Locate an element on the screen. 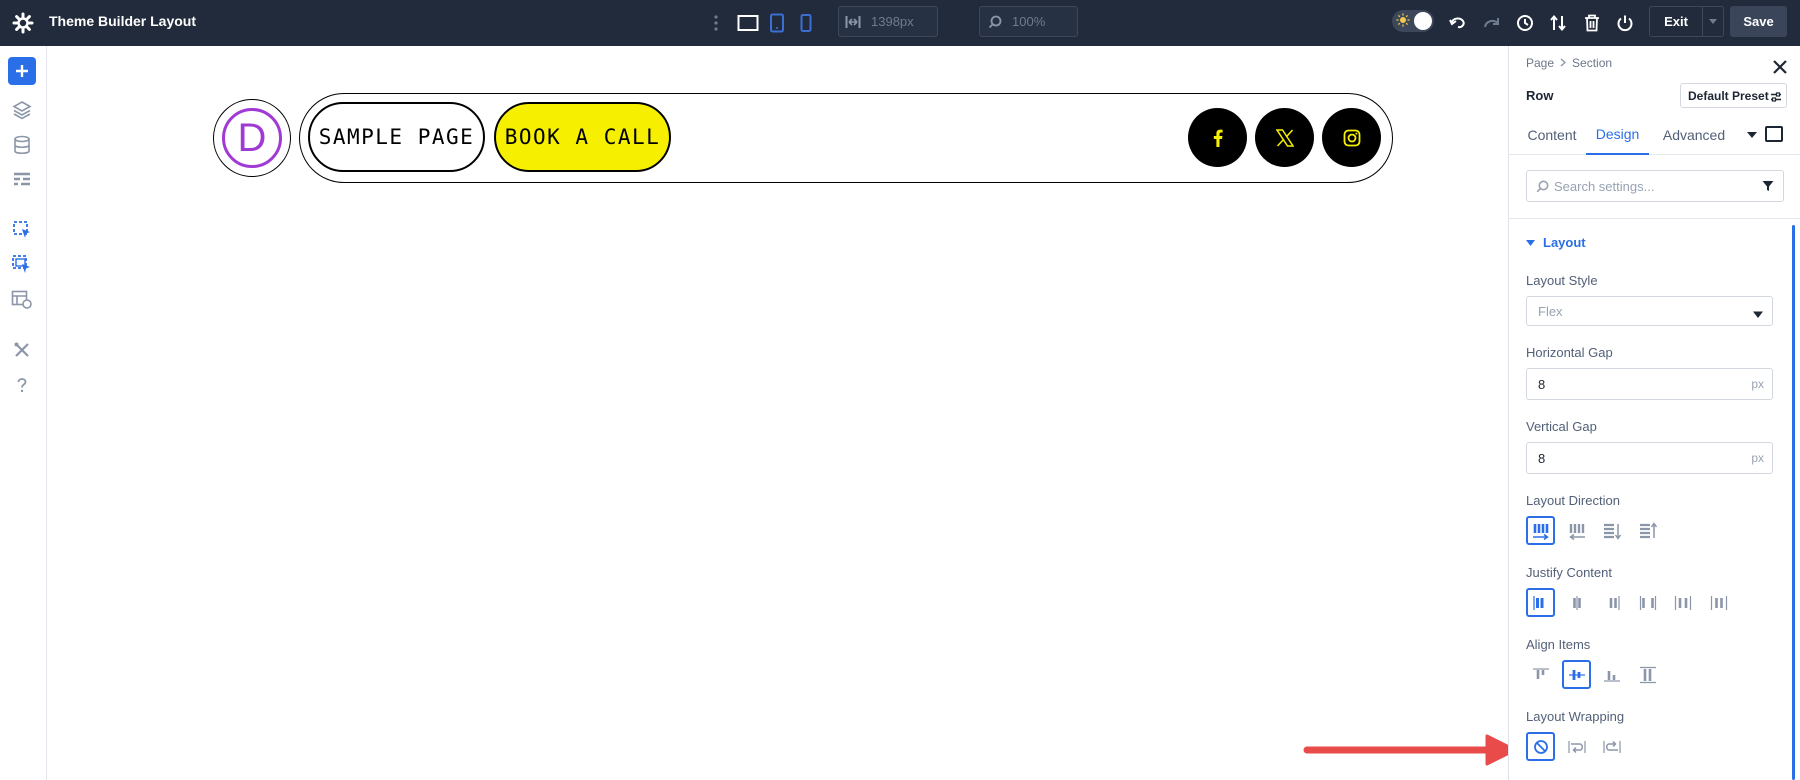 The width and height of the screenshot is (1800, 780). align-stretch-icon is located at coordinates (1647, 674).